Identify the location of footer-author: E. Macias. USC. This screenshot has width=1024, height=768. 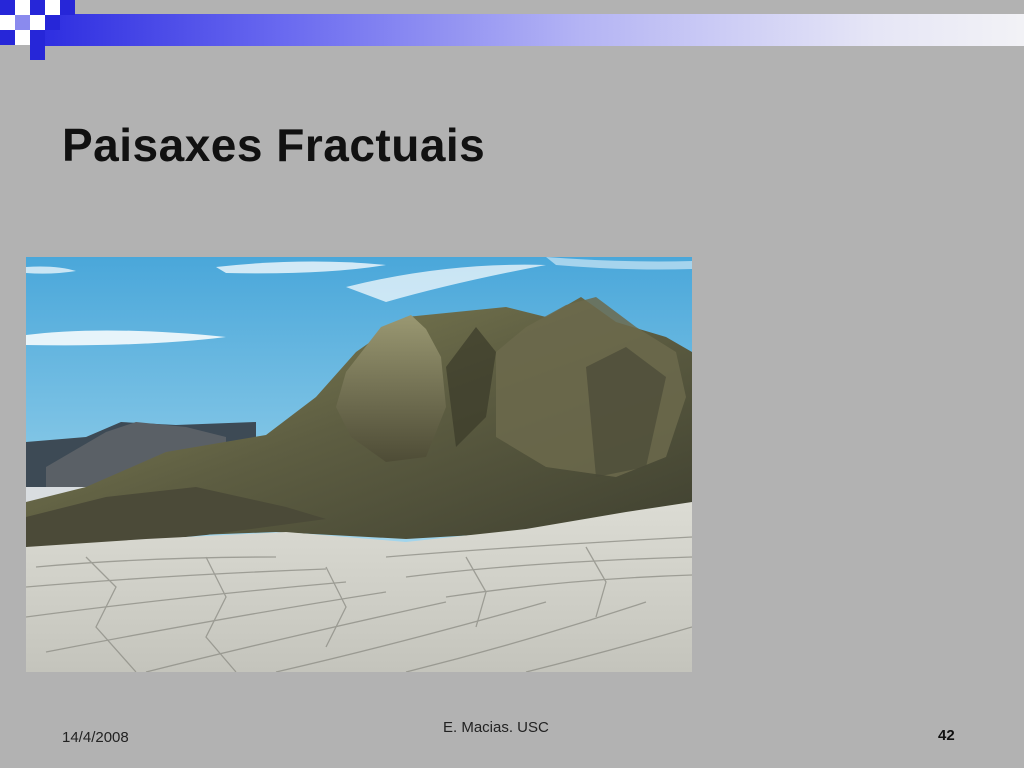
(496, 727).